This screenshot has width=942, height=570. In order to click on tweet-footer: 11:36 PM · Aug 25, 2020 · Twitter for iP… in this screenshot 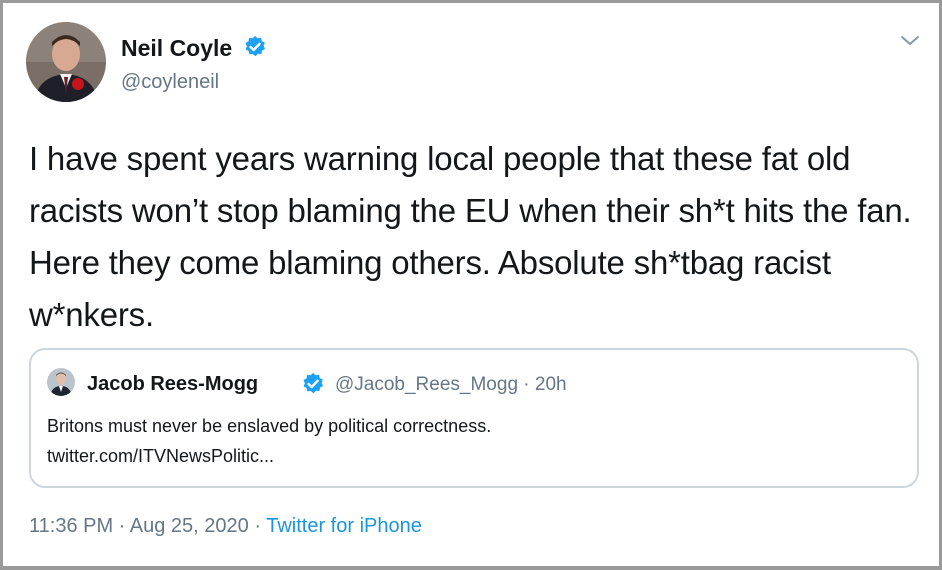, I will do `click(225, 526)`.